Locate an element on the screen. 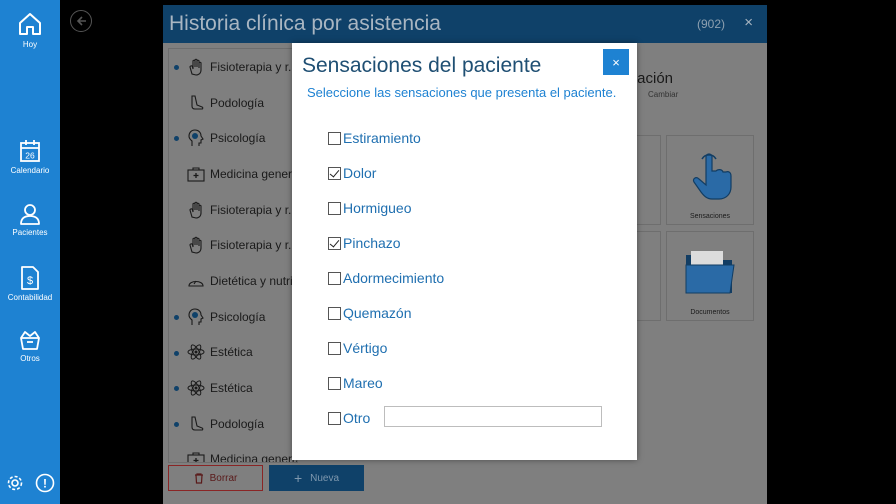 The image size is (896, 504). close-icon: × is located at coordinates (616, 62).